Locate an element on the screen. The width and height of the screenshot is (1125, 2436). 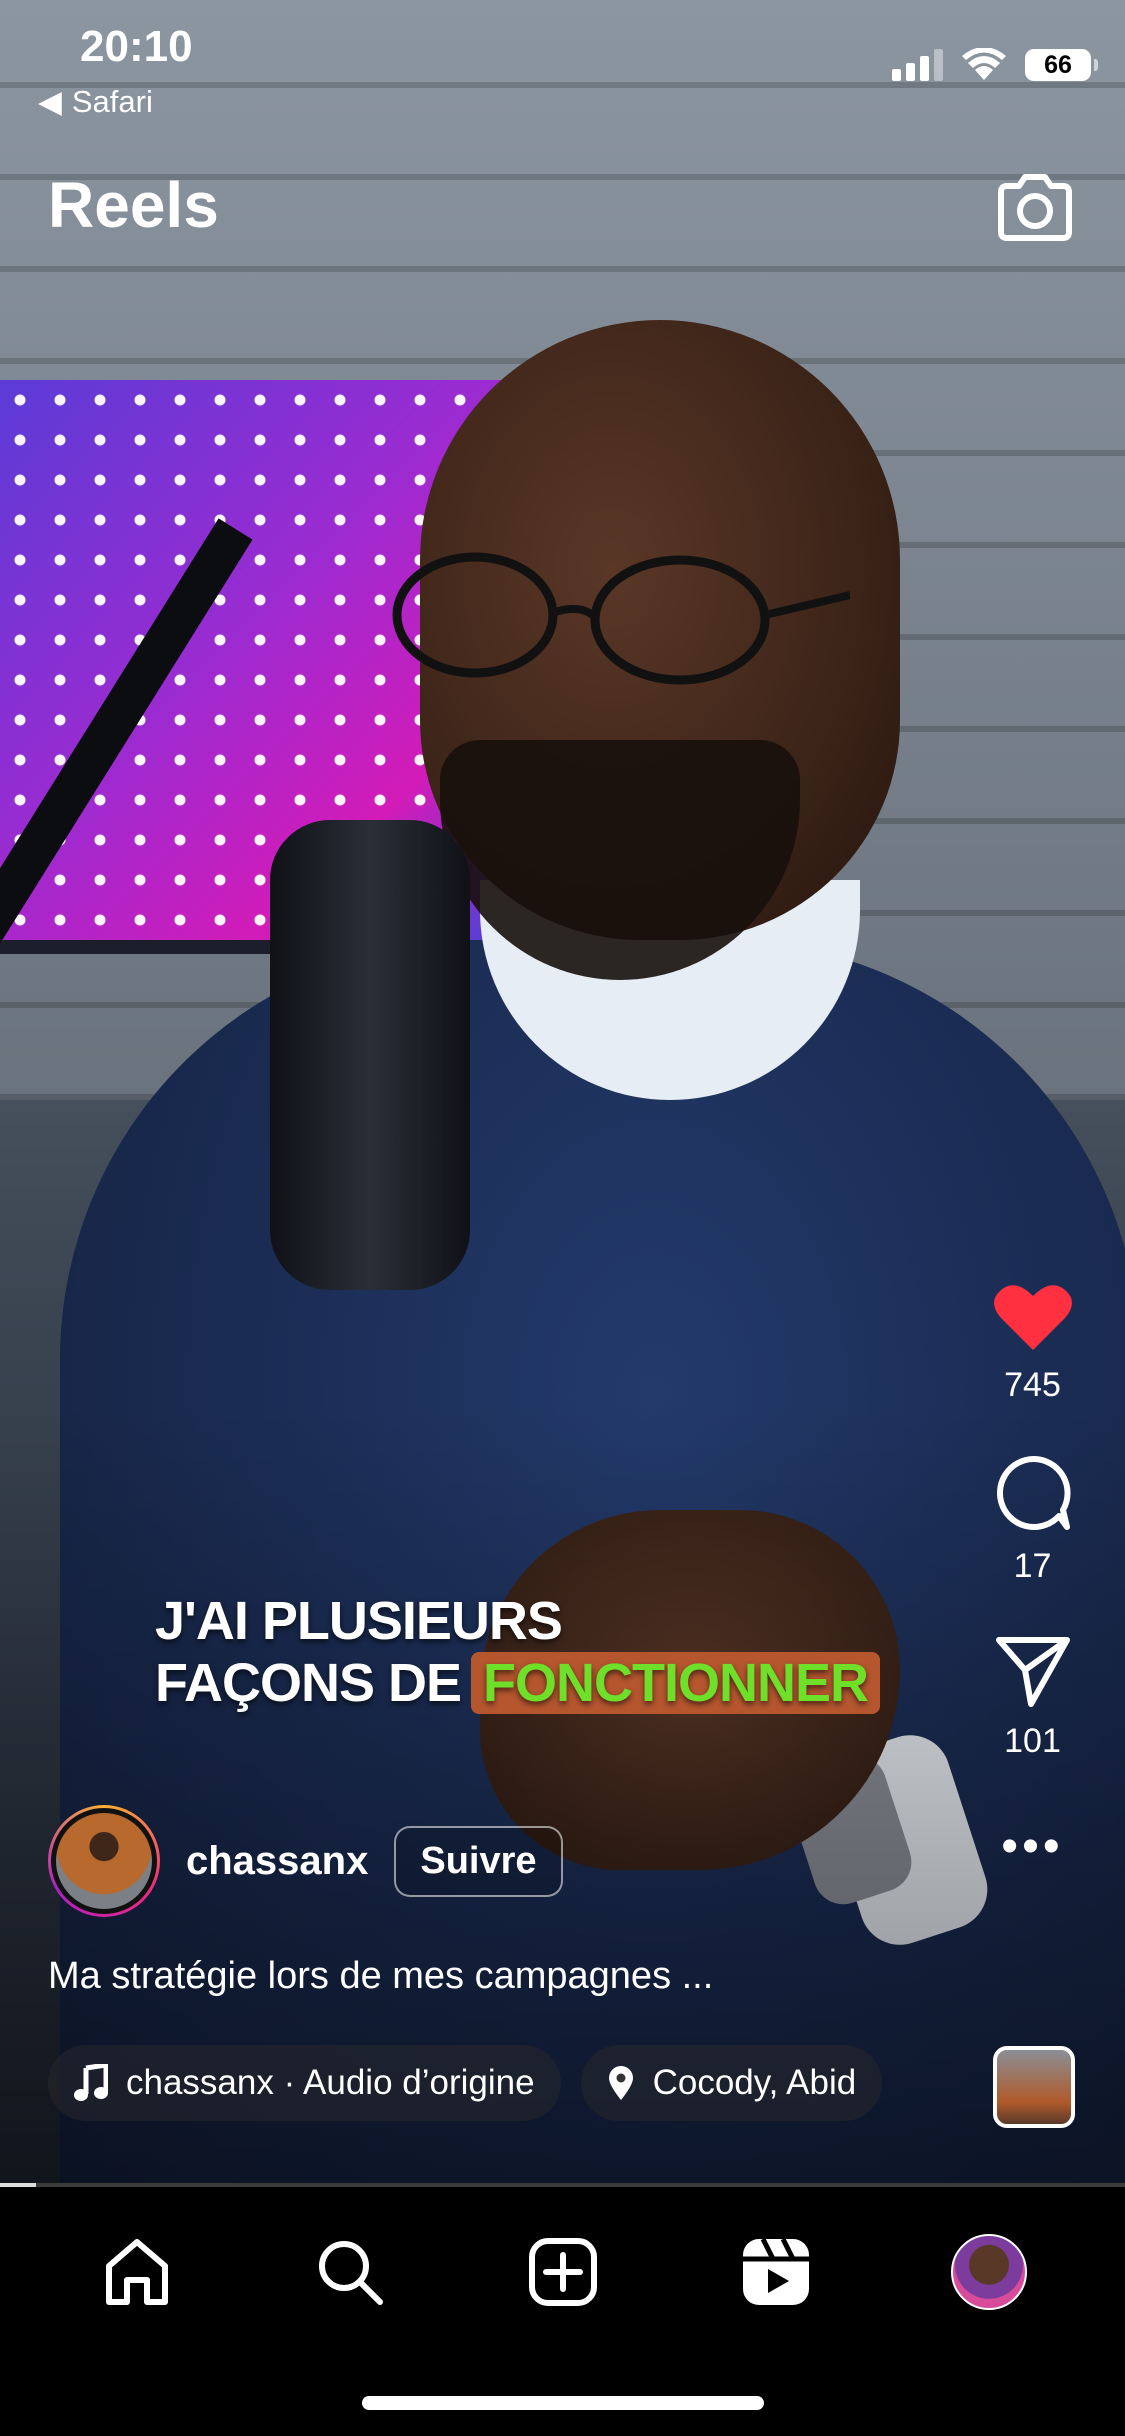
home-icon is located at coordinates (137, 2272).